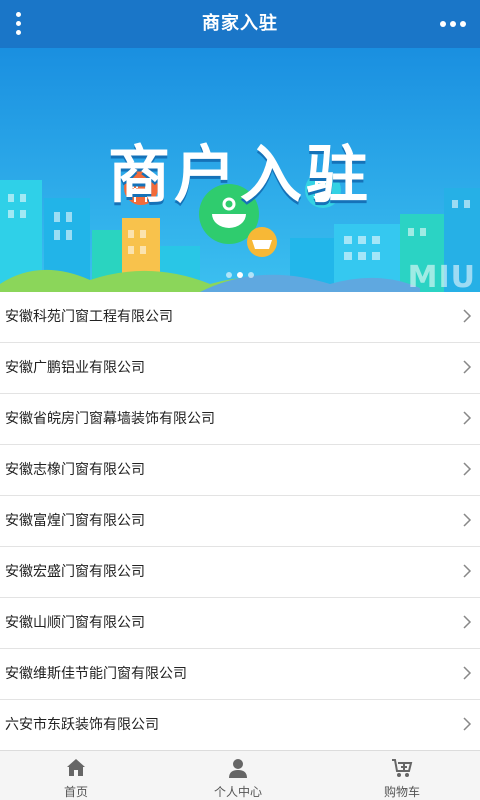 The image size is (480, 800). What do you see at coordinates (240, 368) in the screenshot?
I see `list-item: 安徽广鹏铝业有限公司` at bounding box center [240, 368].